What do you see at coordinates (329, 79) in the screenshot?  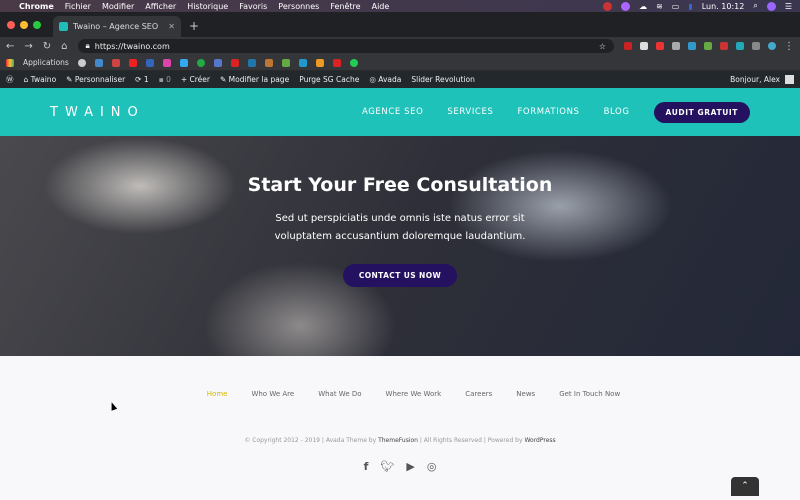 I see `wp-purge-cache-link: Purge SG Cache` at bounding box center [329, 79].